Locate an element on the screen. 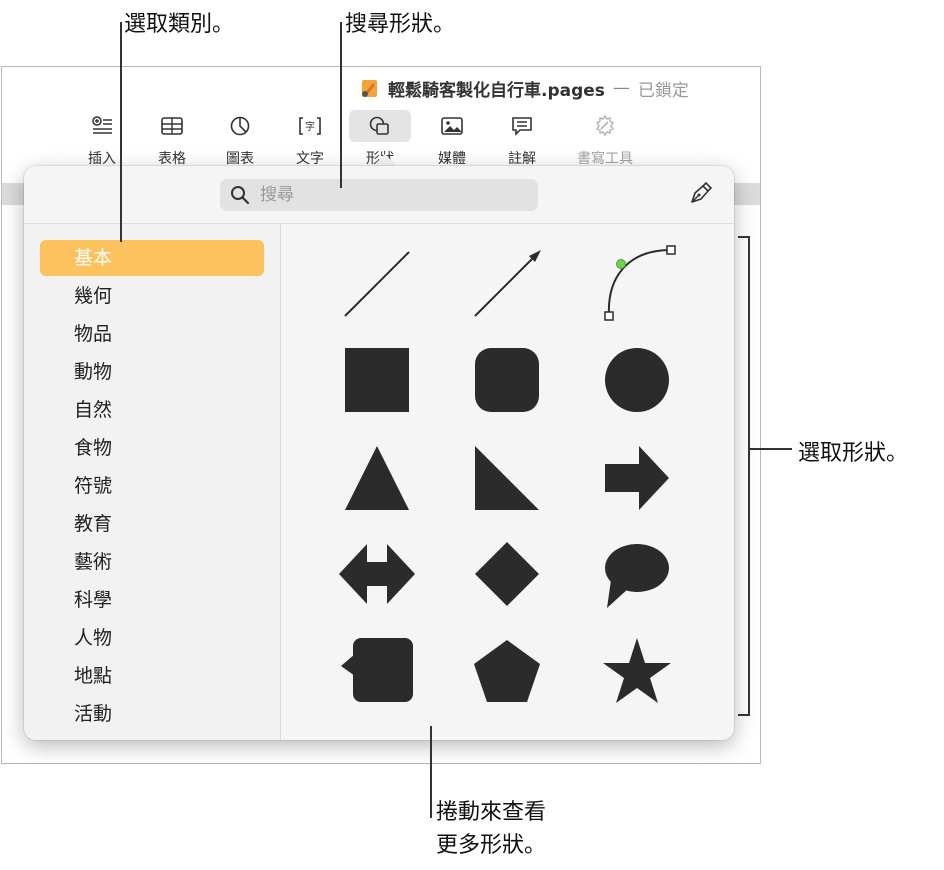  shape-curve is located at coordinates (637, 280).